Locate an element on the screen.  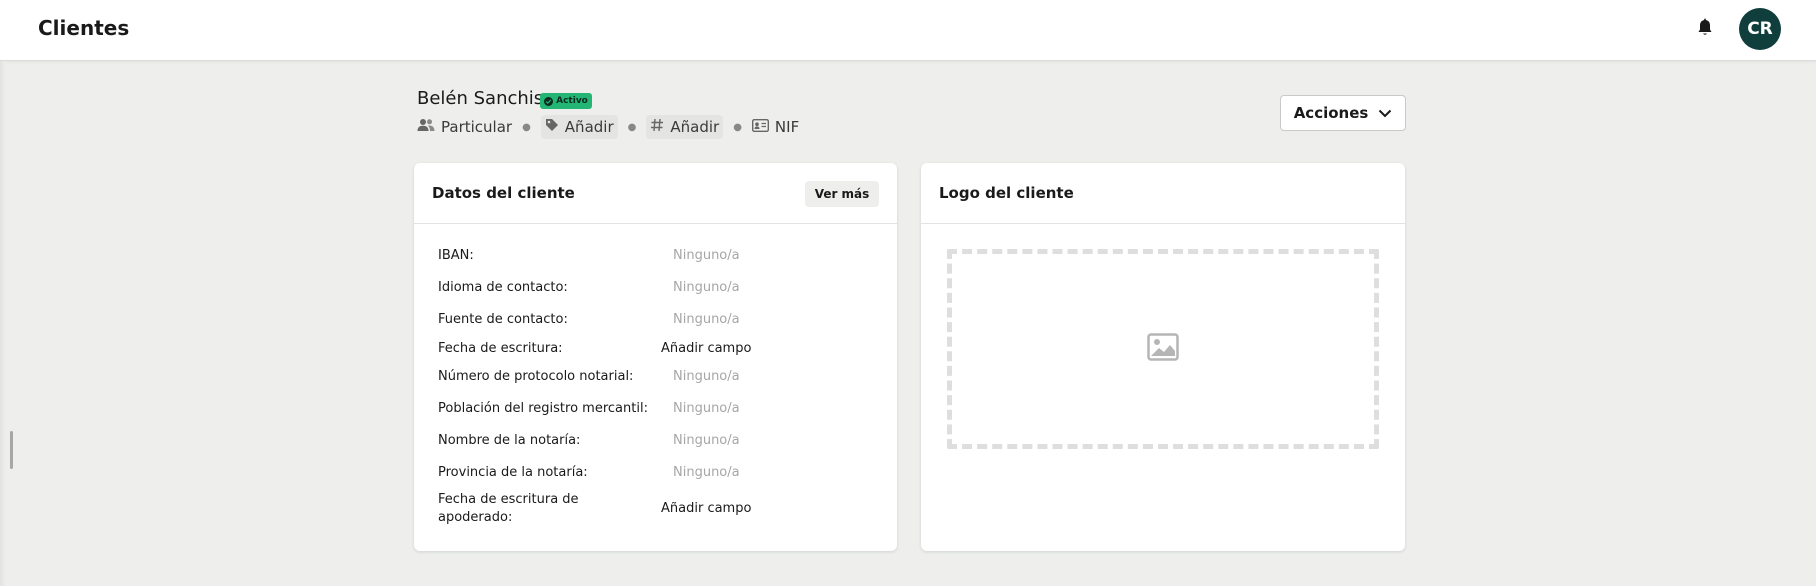
field-value-iban: Ninguno/a is located at coordinates (706, 255).